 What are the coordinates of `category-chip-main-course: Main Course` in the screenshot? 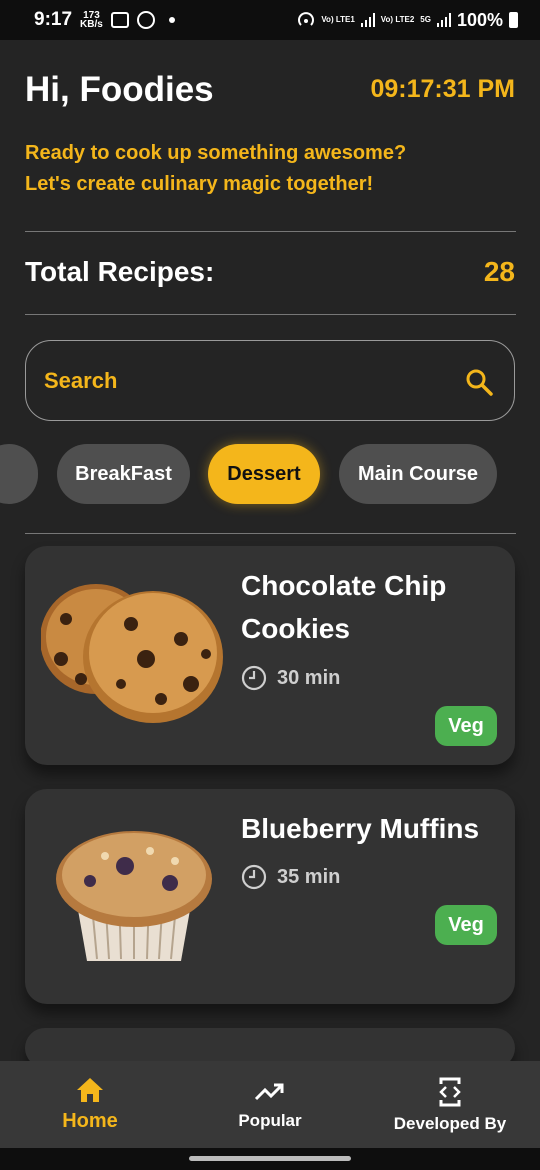 It's located at (418, 474).